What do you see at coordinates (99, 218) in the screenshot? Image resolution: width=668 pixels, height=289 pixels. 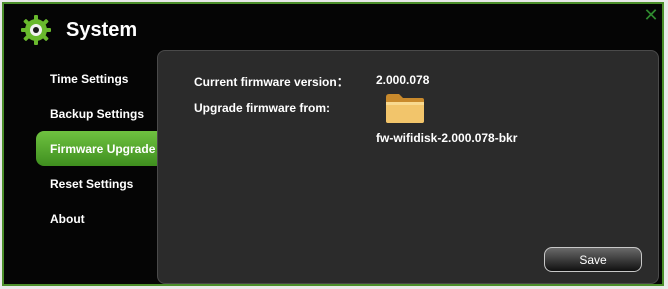 I see `sidebar-item-about: About` at bounding box center [99, 218].